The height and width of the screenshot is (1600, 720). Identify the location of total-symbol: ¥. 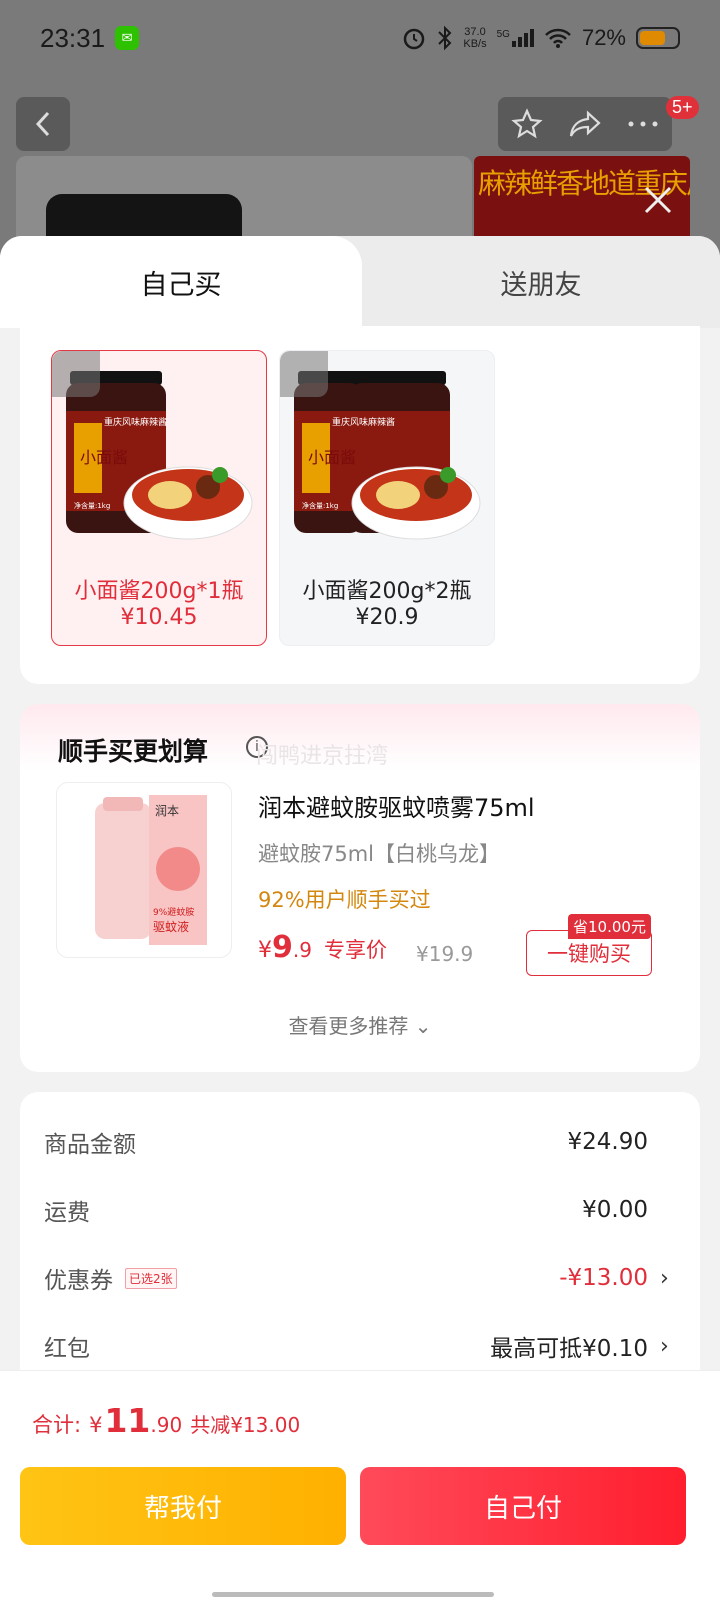
(96, 1425).